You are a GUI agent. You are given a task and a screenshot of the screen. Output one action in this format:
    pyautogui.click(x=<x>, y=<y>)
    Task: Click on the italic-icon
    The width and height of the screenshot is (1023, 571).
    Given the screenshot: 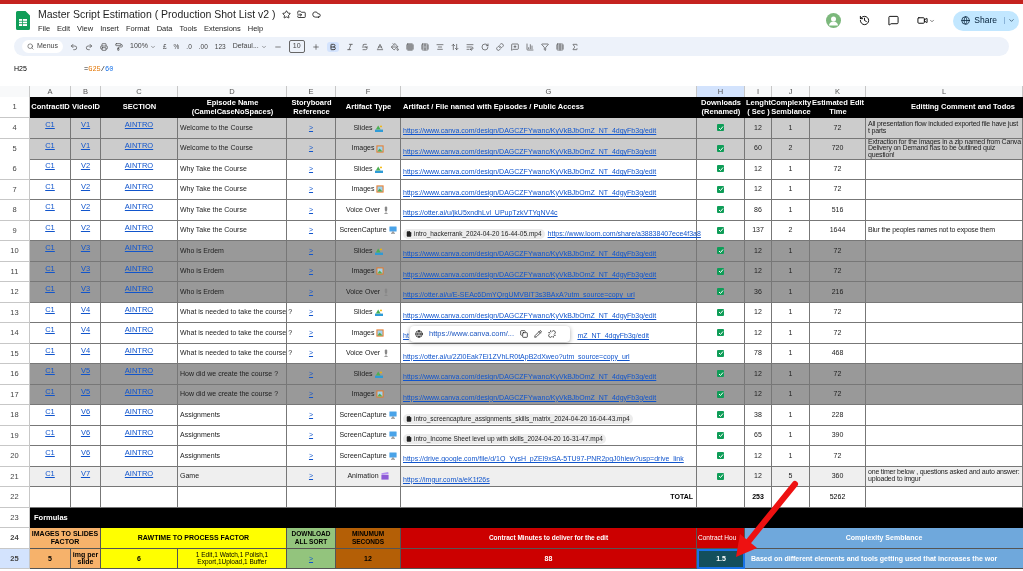 What is the action you would take?
    pyautogui.click(x=349, y=46)
    